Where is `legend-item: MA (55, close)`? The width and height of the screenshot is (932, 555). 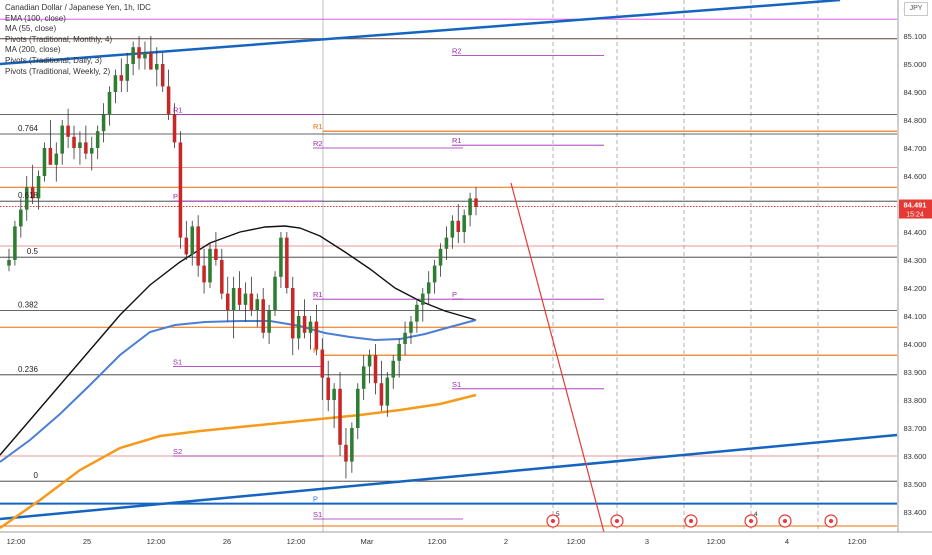
legend-item: MA (55, close) is located at coordinates (78, 29).